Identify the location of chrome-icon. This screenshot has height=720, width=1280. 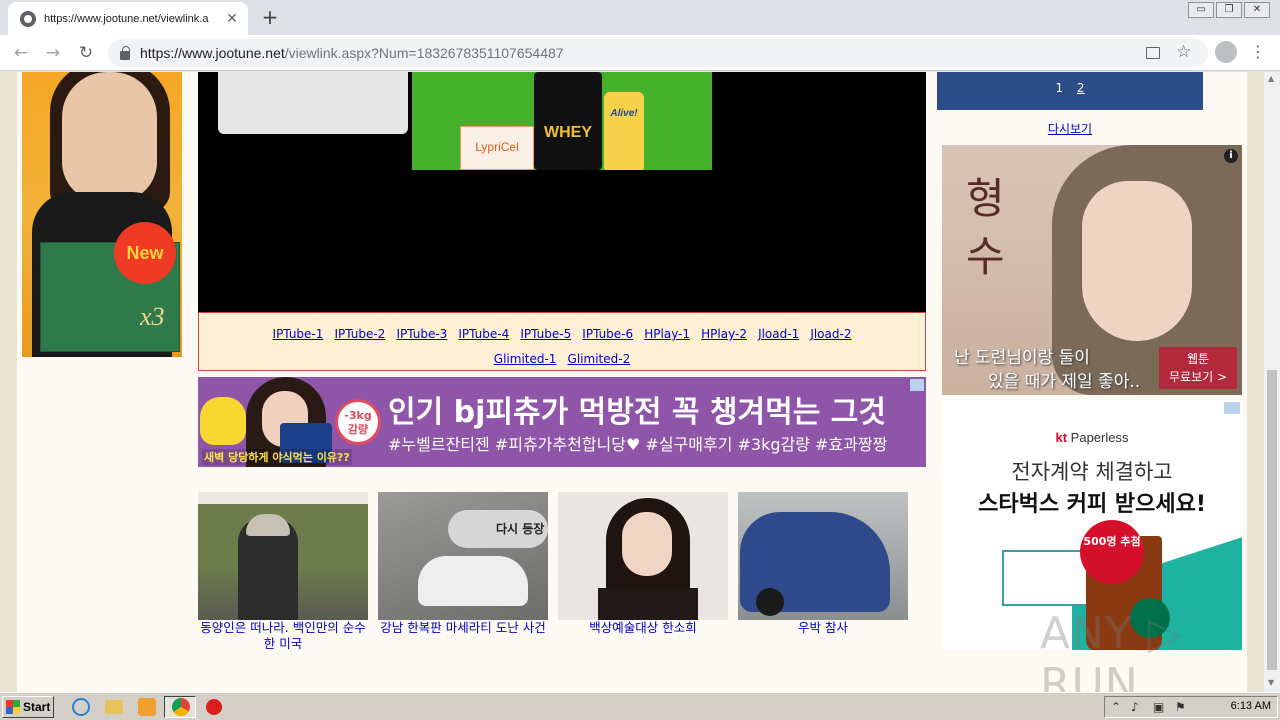
(181, 707).